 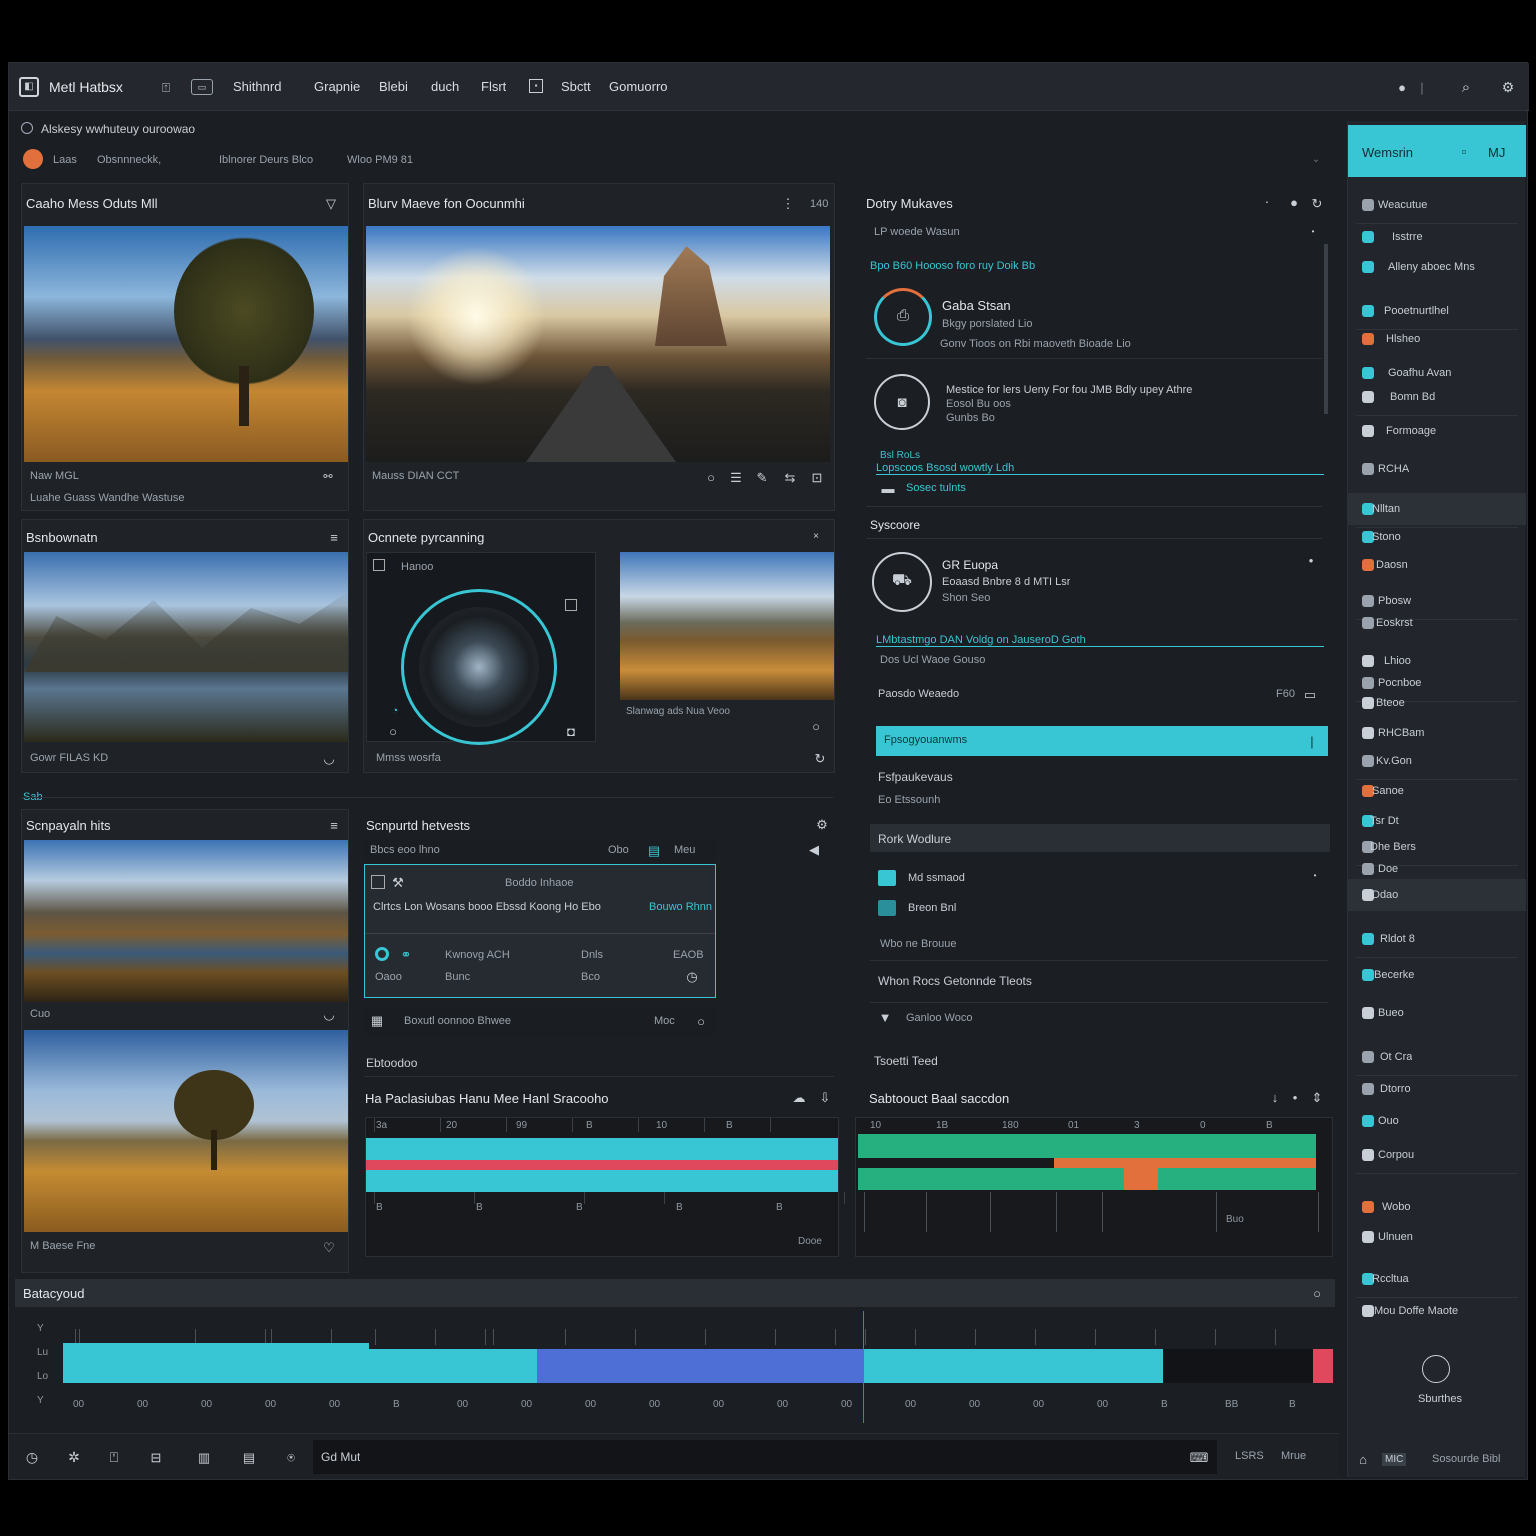 What do you see at coordinates (788, 203) in the screenshot?
I see `more-icon: ⋮` at bounding box center [788, 203].